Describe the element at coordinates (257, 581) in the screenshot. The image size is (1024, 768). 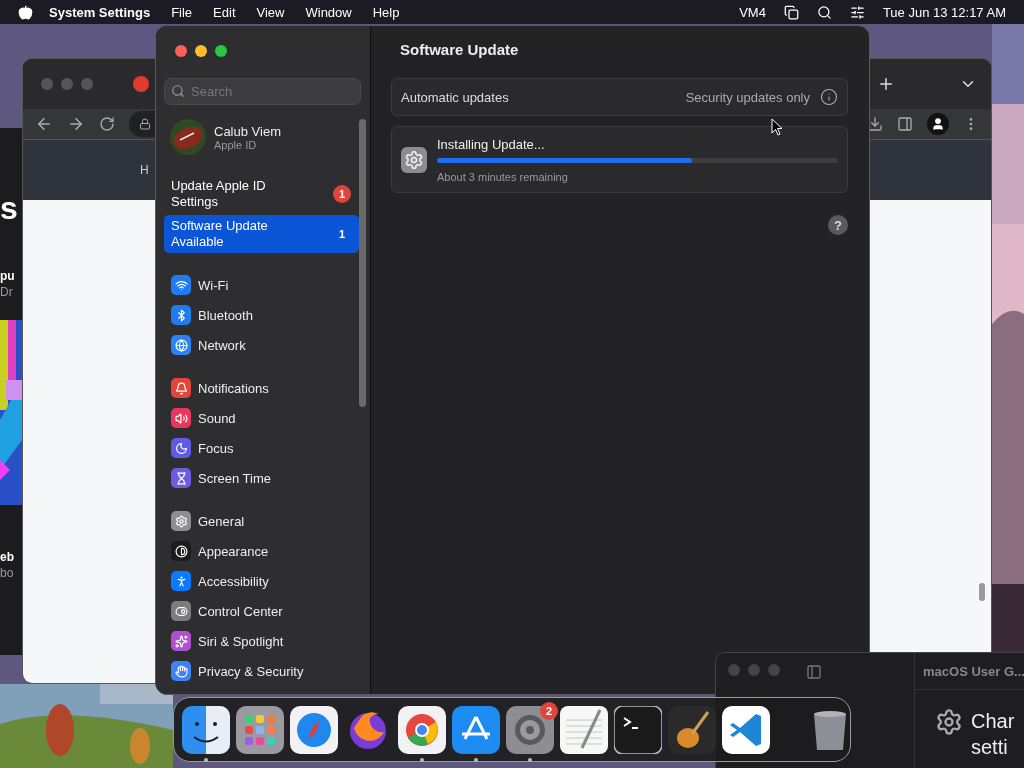
I see `sidebar-item: Accessibility` at that location.